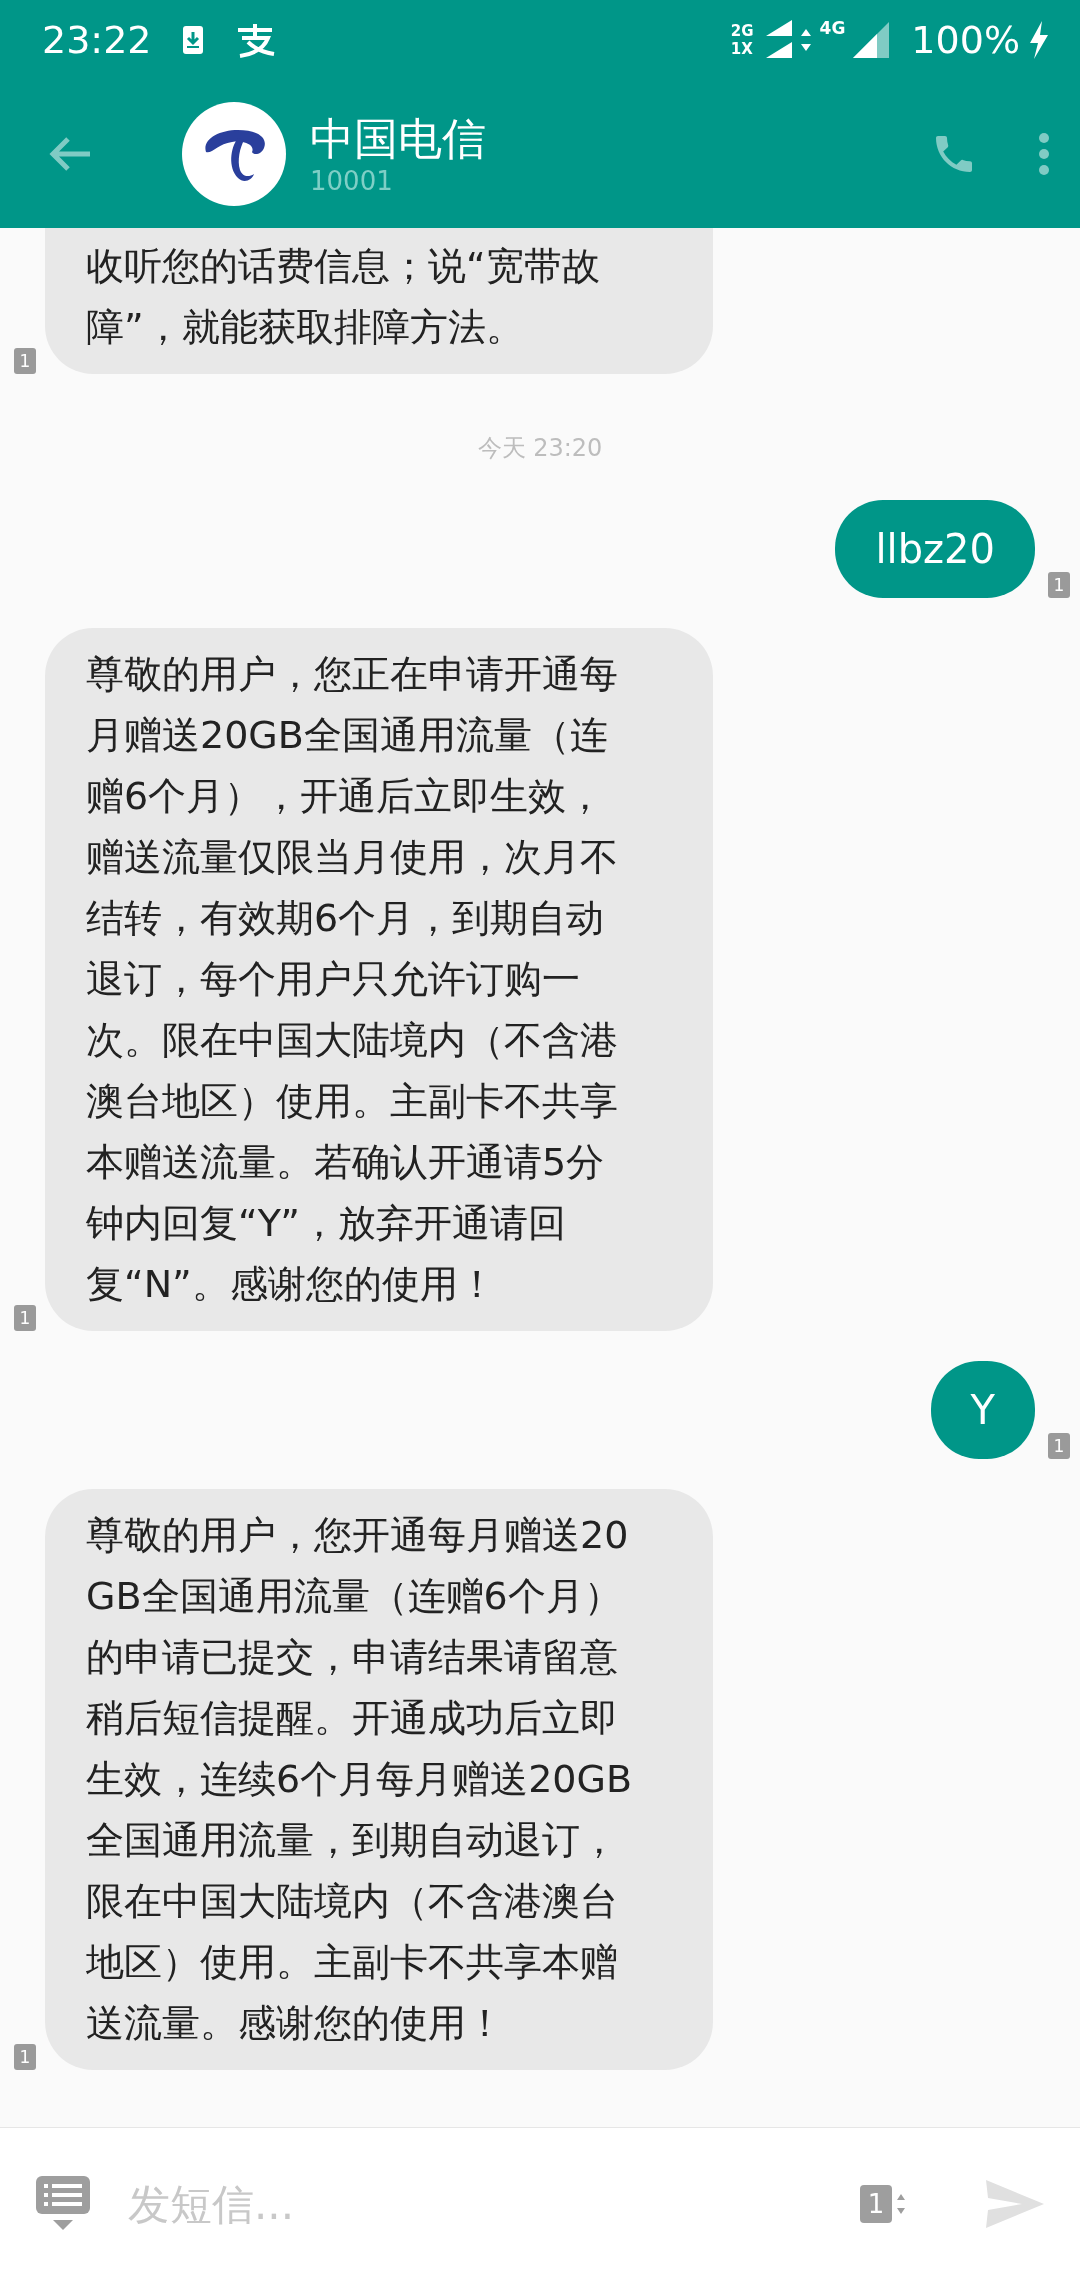 The image size is (1080, 2280). What do you see at coordinates (742, 49) in the screenshot?
I see `network-label: 1X` at bounding box center [742, 49].